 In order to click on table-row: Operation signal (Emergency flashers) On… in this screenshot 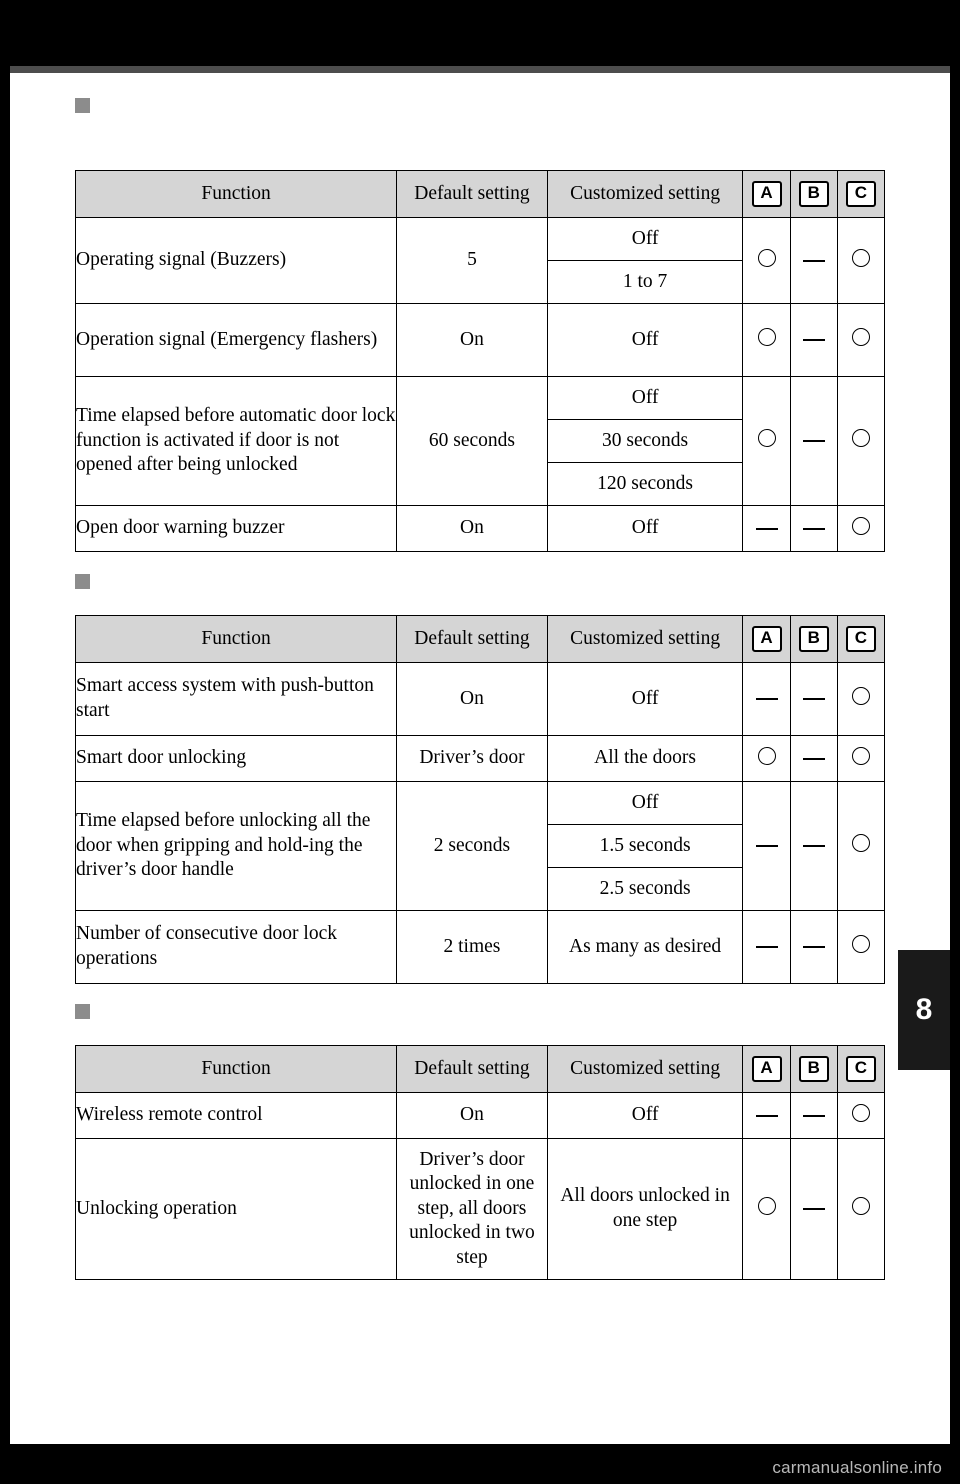, I will do `click(480, 340)`.